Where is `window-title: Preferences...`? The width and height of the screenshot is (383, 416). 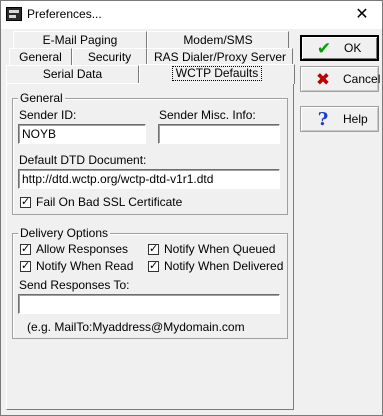 window-title: Preferences... is located at coordinates (64, 14).